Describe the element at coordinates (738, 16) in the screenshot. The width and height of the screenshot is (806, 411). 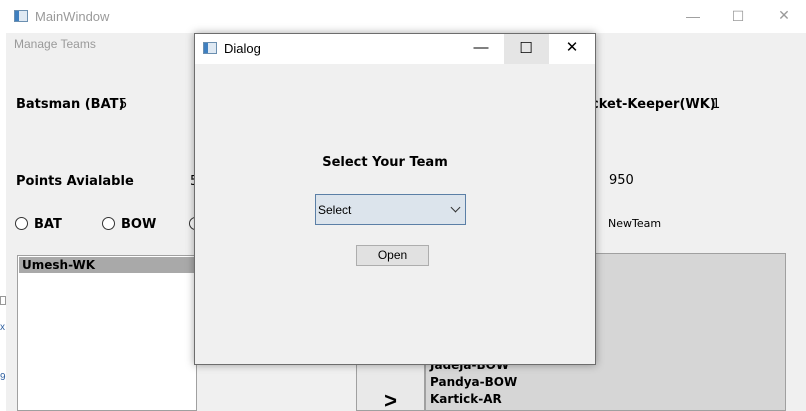
I see `maximize-icon: ☐` at that location.